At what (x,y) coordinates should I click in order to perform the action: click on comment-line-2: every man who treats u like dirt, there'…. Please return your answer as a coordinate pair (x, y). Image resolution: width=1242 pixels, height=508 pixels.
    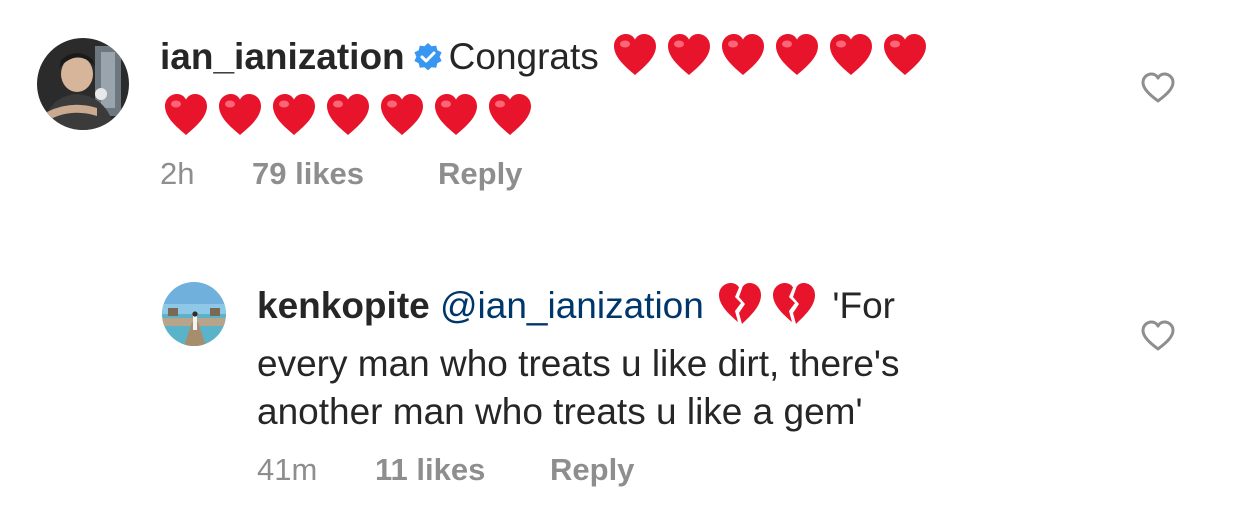
    Looking at the image, I should click on (578, 363).